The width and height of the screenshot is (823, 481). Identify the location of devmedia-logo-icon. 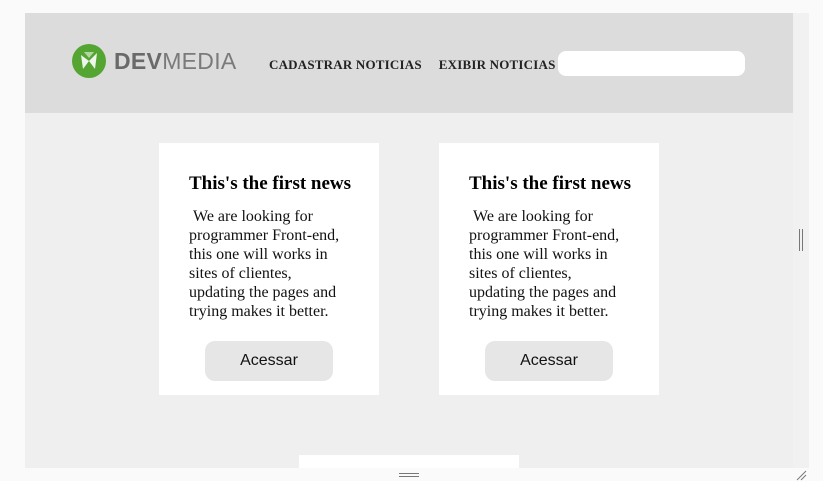
(89, 61).